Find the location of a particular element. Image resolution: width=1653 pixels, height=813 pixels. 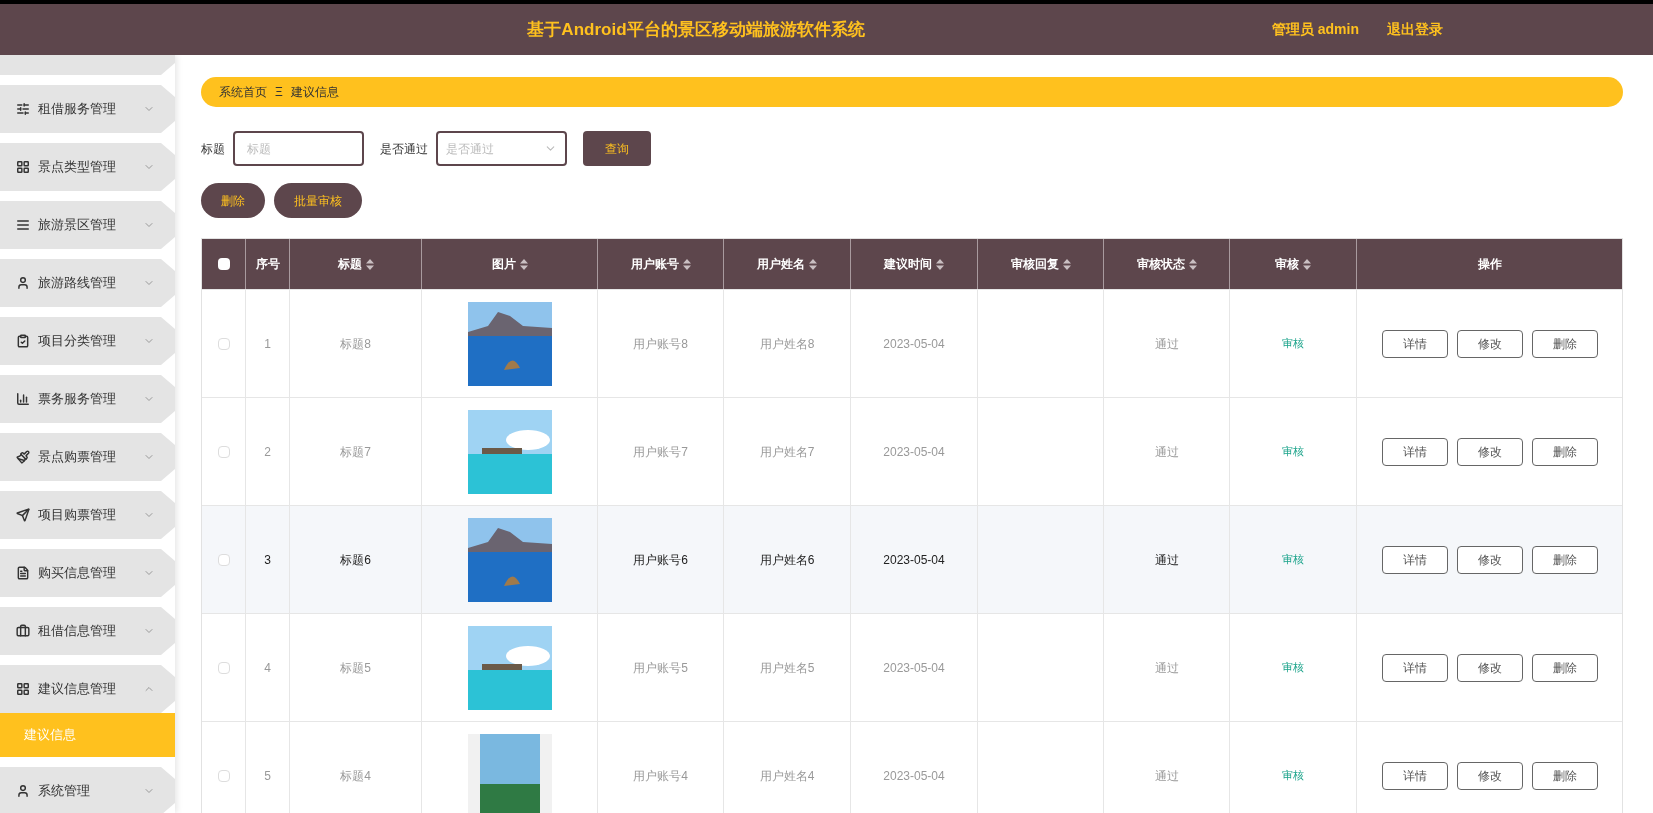

action-button: 删除 is located at coordinates (233, 200).